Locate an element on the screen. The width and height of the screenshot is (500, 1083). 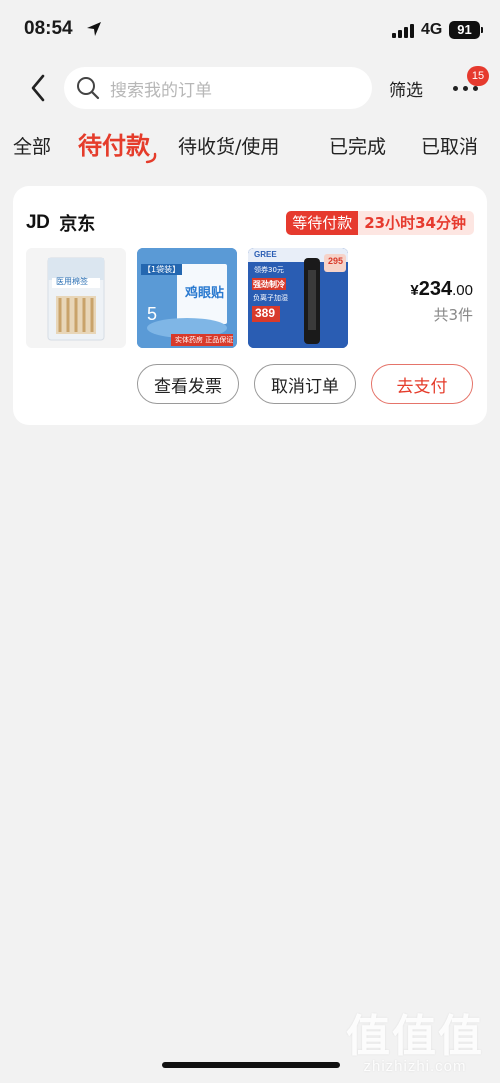
search-icon is located at coordinates (88, 88).